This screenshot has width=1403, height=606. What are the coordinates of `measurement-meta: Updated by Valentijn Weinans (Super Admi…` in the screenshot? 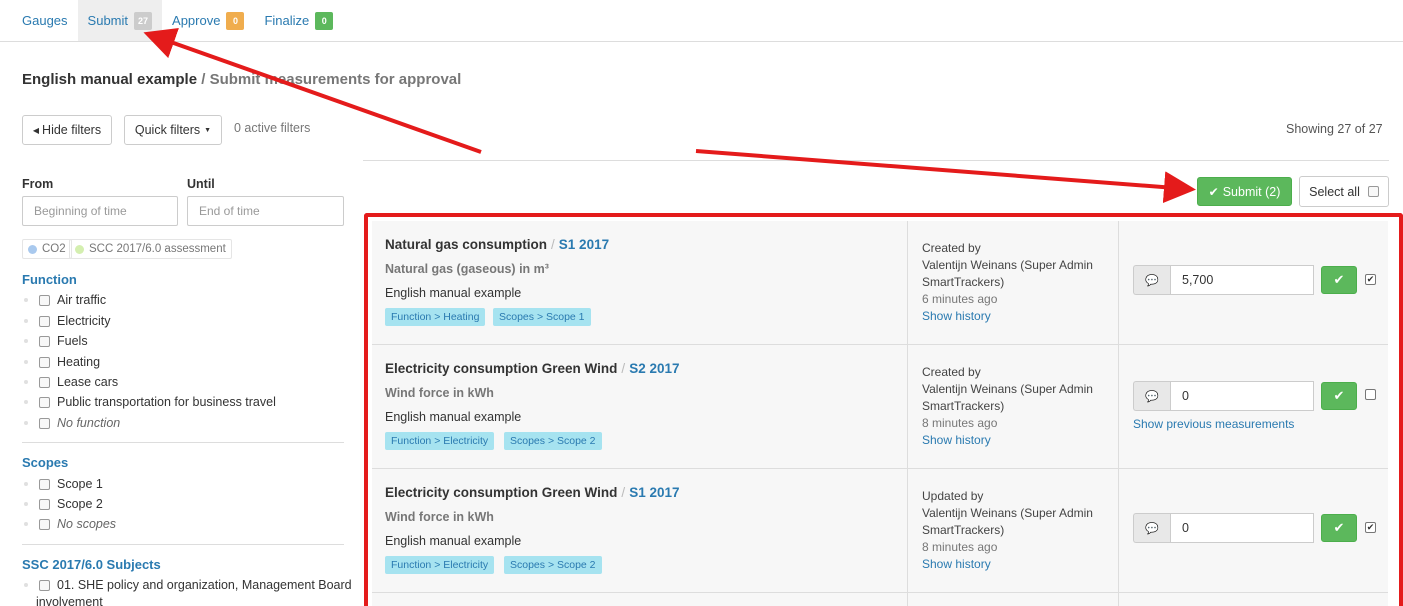 It's located at (1013, 530).